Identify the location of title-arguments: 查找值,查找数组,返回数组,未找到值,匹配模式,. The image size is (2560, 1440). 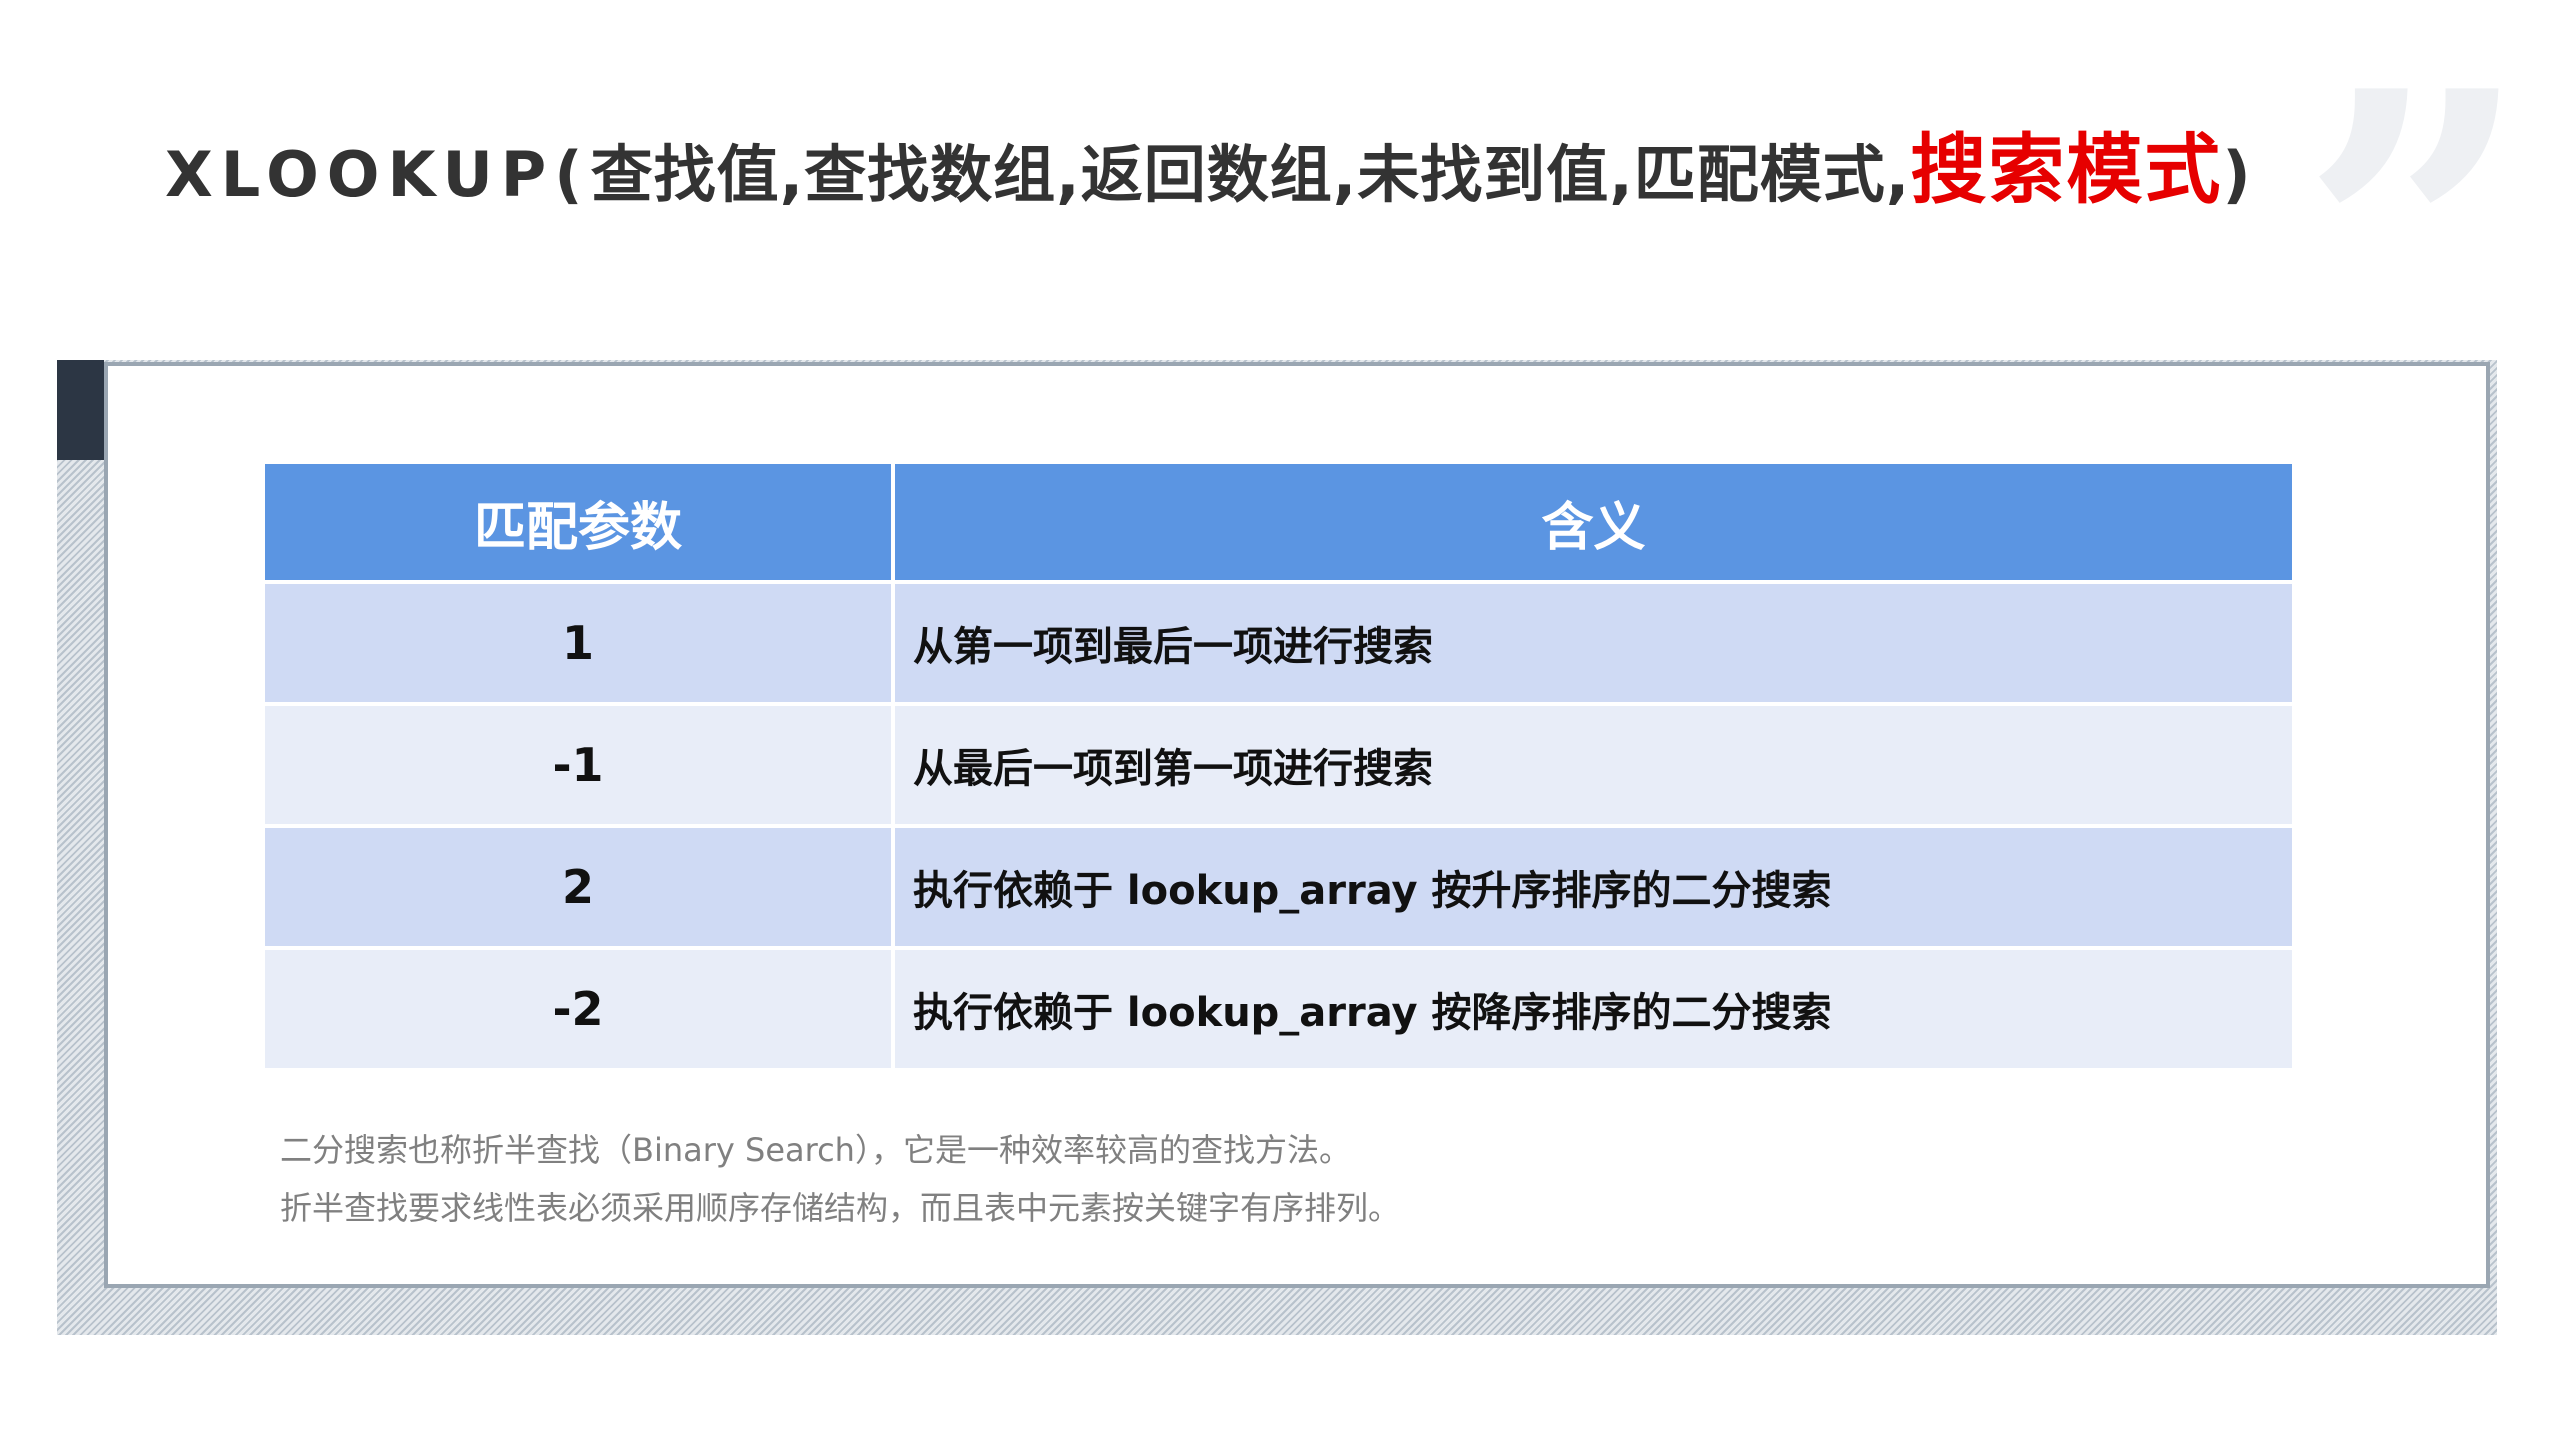
(1250, 174).